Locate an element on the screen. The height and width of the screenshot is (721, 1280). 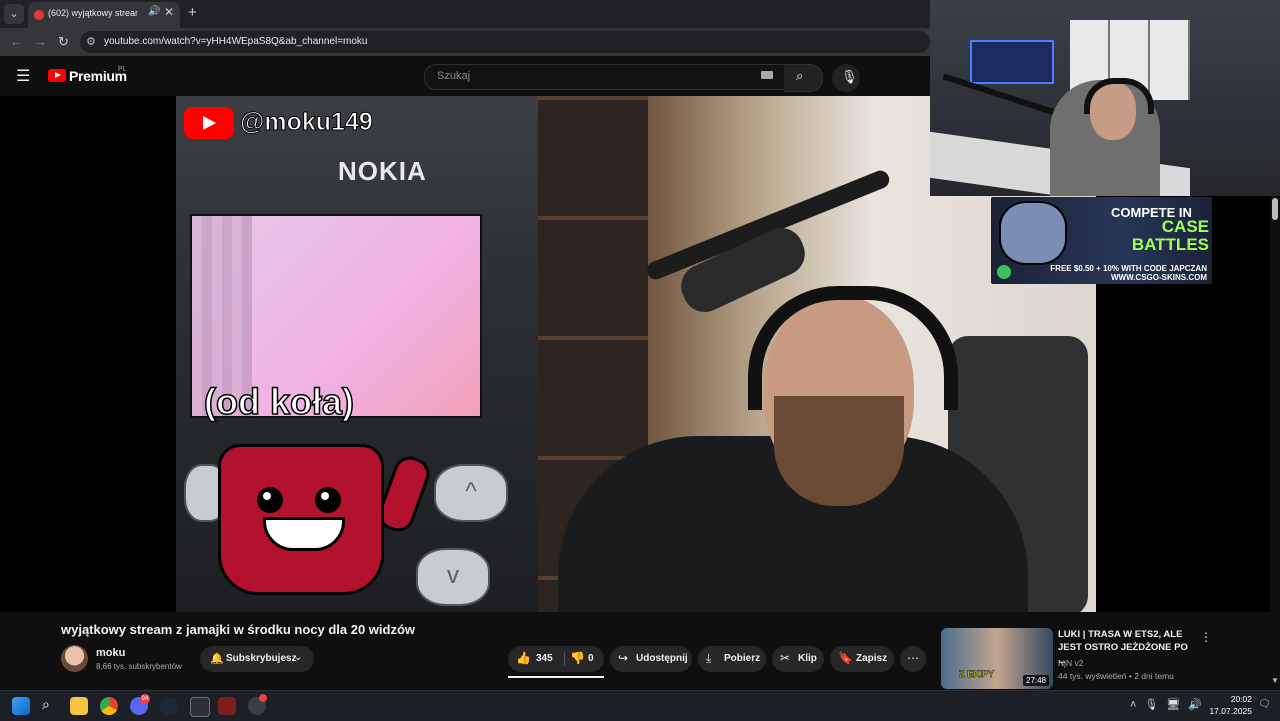
thumbnail-caption: Z EKIPY is located at coordinates (977, 674).